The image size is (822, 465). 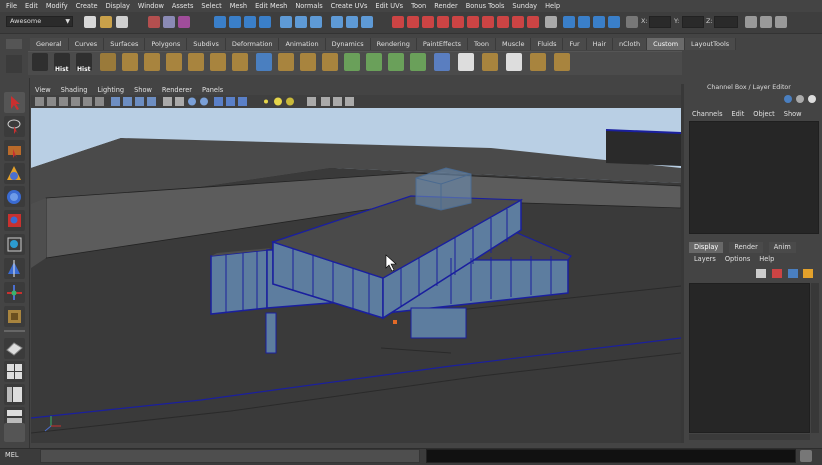 I want to click on render-settings-icon, so click(x=428, y=22).